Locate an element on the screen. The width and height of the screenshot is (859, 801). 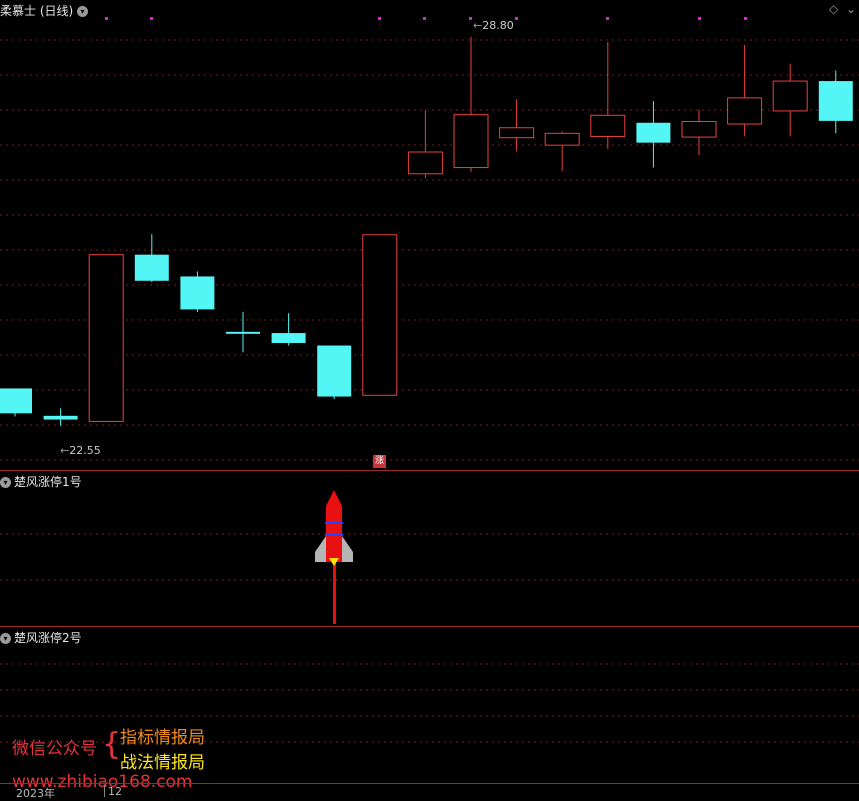
rocket-icon is located at coordinates (334, 557).